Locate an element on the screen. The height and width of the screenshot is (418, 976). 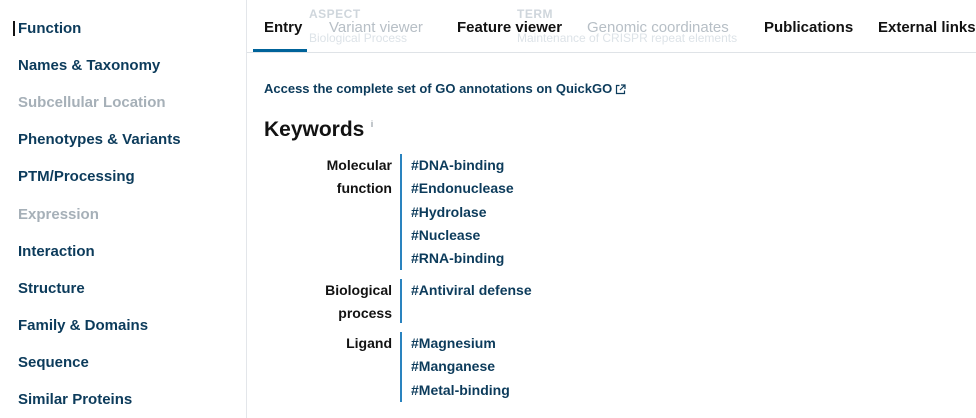
external-link-icon is located at coordinates (621, 89).